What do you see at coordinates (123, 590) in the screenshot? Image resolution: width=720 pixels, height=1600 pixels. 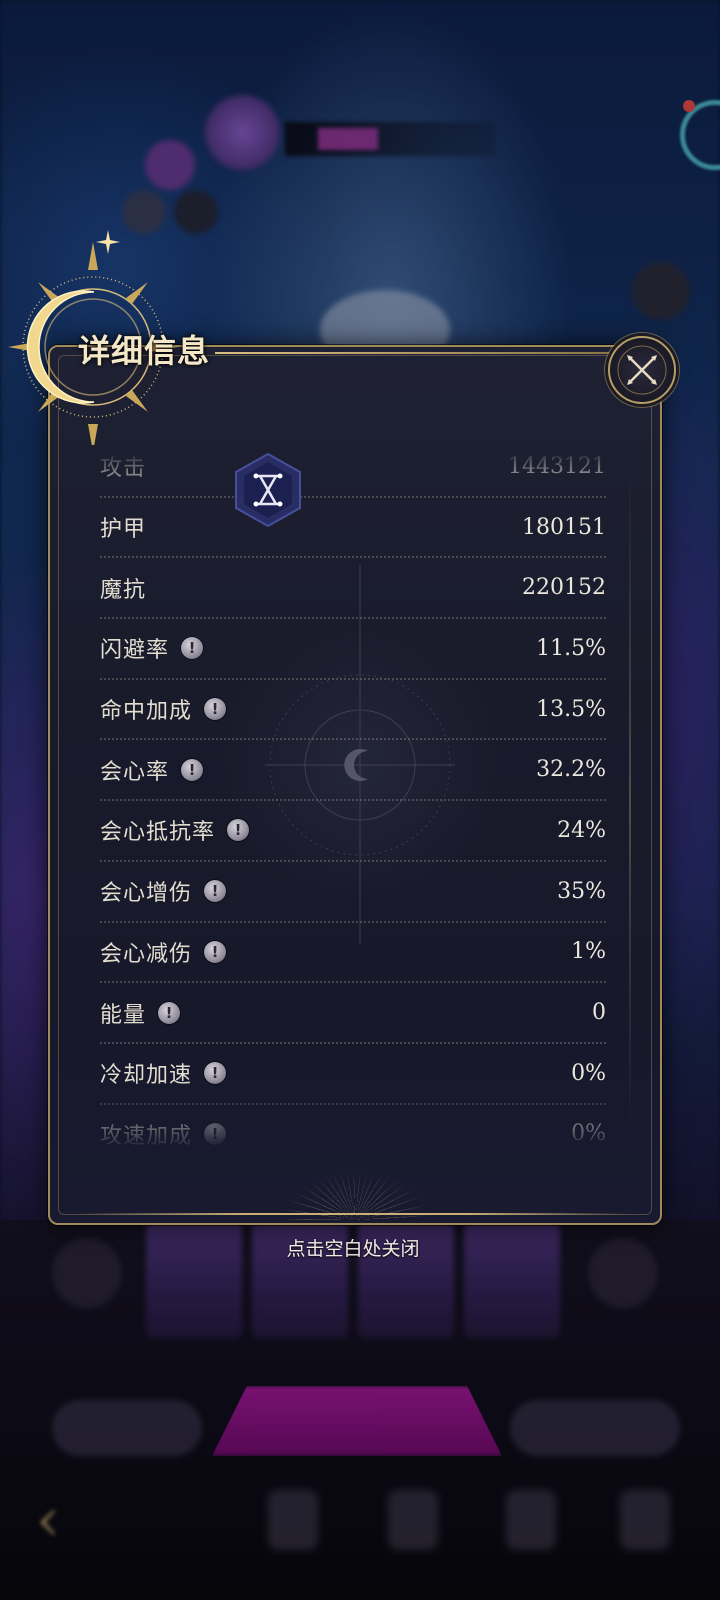 I see `stat-label: 魔抗` at bounding box center [123, 590].